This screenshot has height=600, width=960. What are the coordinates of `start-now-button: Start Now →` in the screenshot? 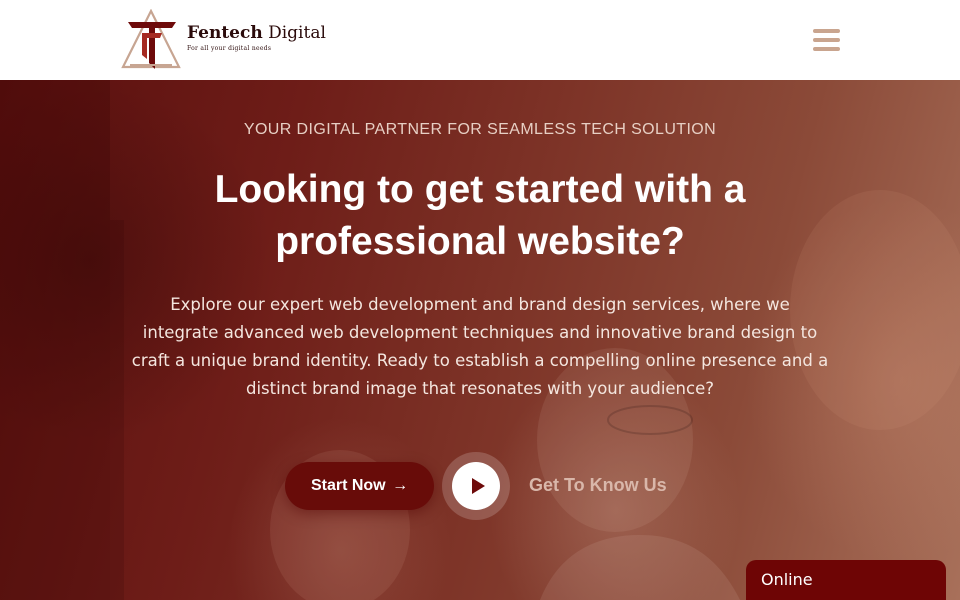 It's located at (359, 486).